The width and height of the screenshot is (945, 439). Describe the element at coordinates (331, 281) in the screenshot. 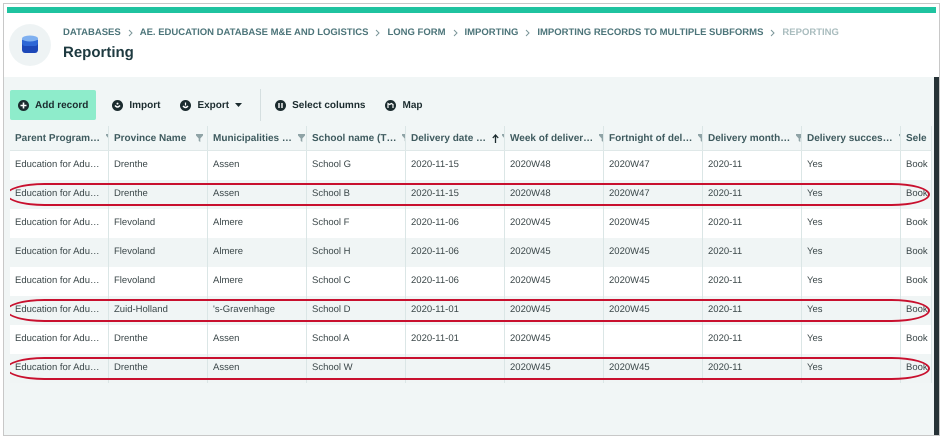

I see `table-cell-text: School C` at that location.